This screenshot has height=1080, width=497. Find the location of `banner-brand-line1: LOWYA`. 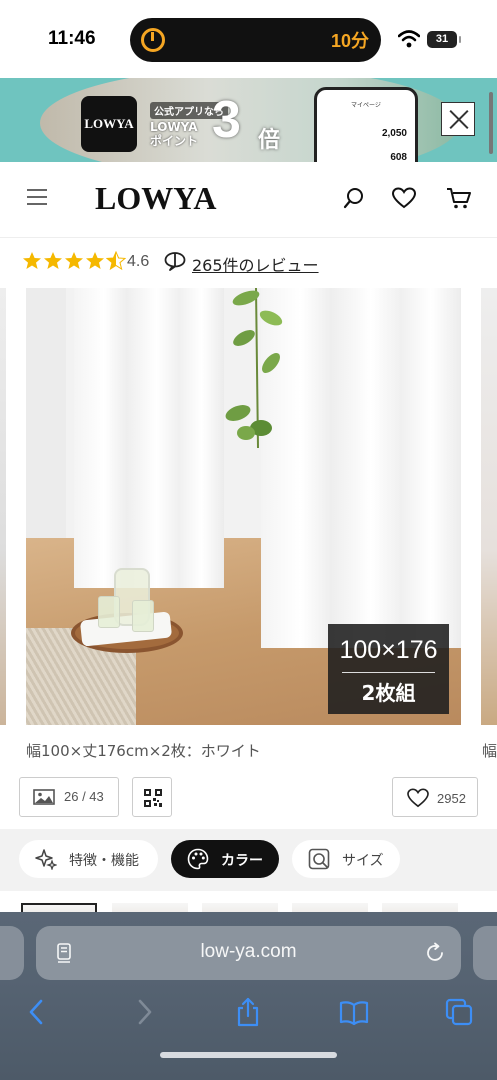

banner-brand-line1: LOWYA is located at coordinates (174, 127).